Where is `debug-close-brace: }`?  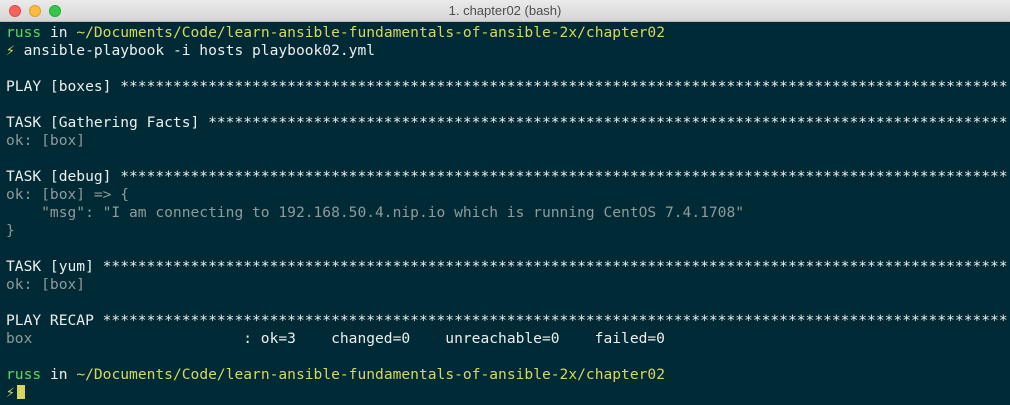
debug-close-brace: } is located at coordinates (10, 230).